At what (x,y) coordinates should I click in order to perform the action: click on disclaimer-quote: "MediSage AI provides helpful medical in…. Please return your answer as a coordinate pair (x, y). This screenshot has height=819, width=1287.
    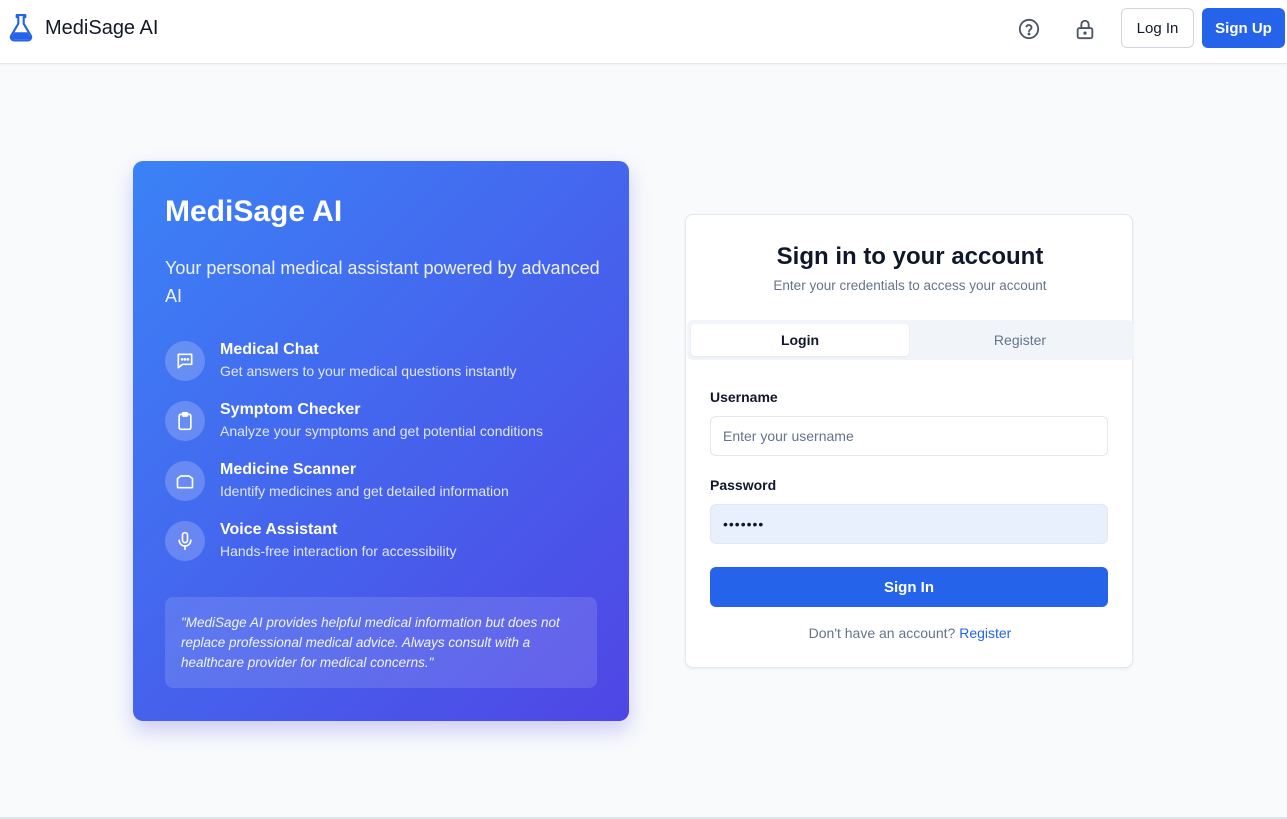
    Looking at the image, I should click on (381, 642).